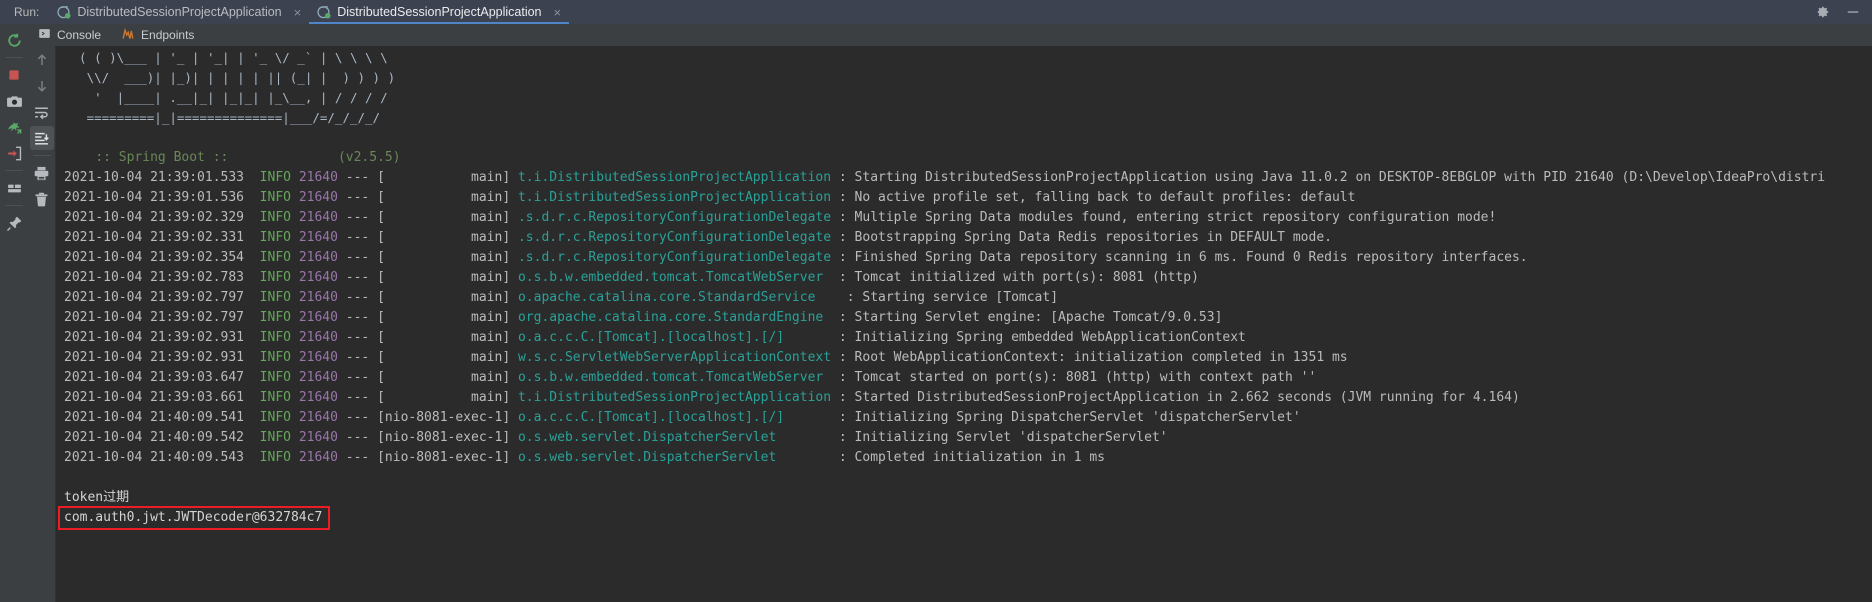  I want to click on layout-icon, so click(14, 188).